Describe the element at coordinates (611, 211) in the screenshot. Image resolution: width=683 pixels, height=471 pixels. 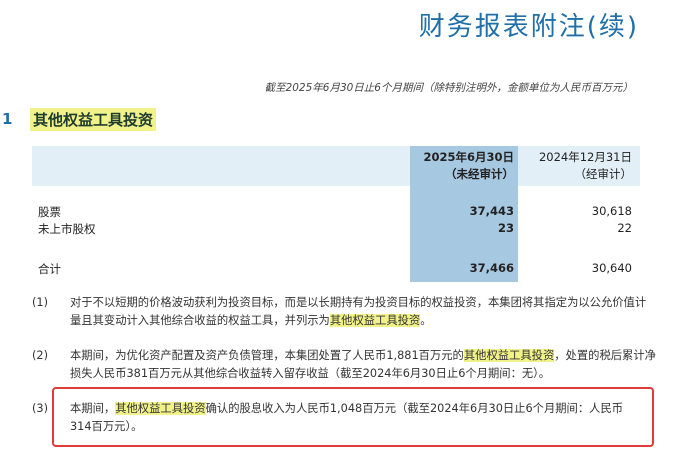
I see `row-stocks-2024: 30,618` at that location.